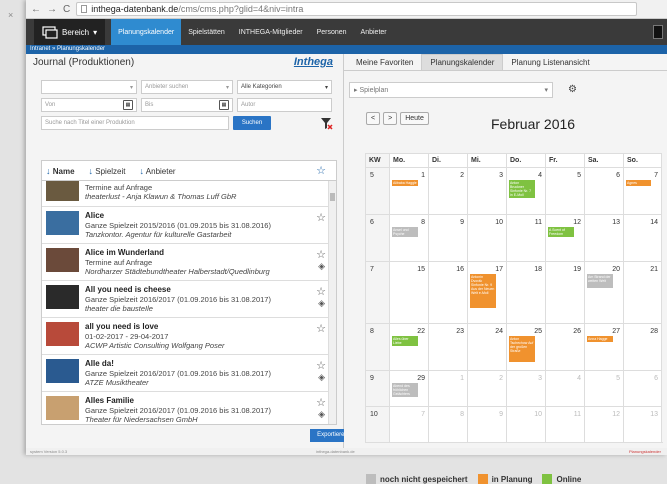 The image size is (667, 484). I want to click on reload-icon: C, so click(66, 9).